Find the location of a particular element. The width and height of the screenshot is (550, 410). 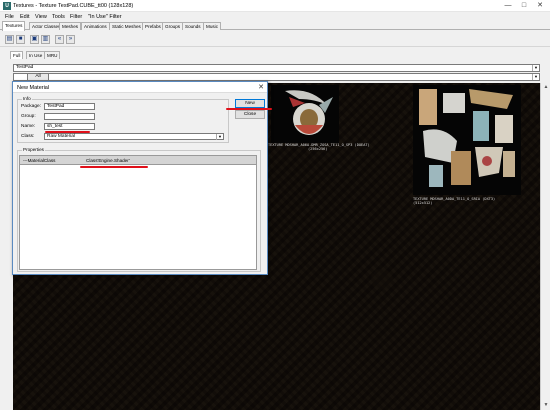

dialog-title: New Material is located at coordinates (33, 88).